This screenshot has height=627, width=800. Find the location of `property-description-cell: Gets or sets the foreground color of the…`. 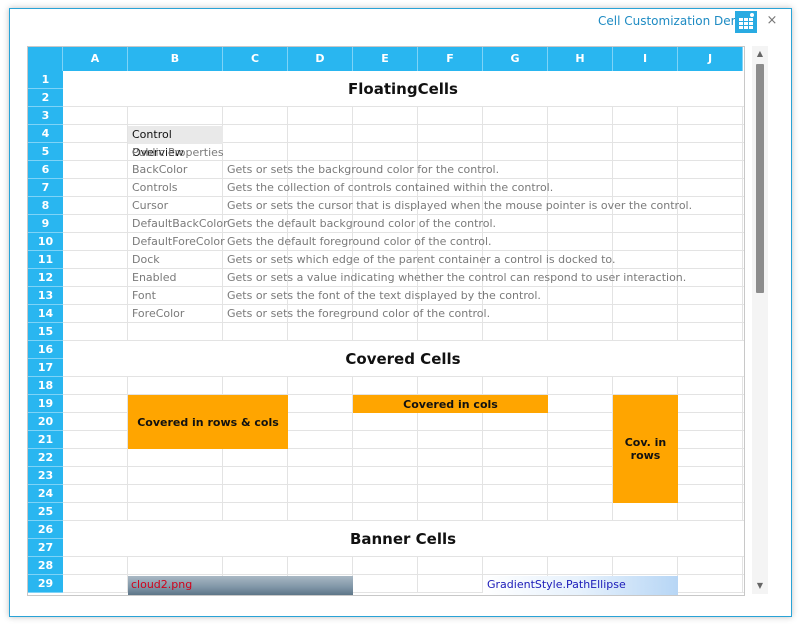

property-description-cell: Gets or sets the foreground color of the… is located at coordinates (358, 314).